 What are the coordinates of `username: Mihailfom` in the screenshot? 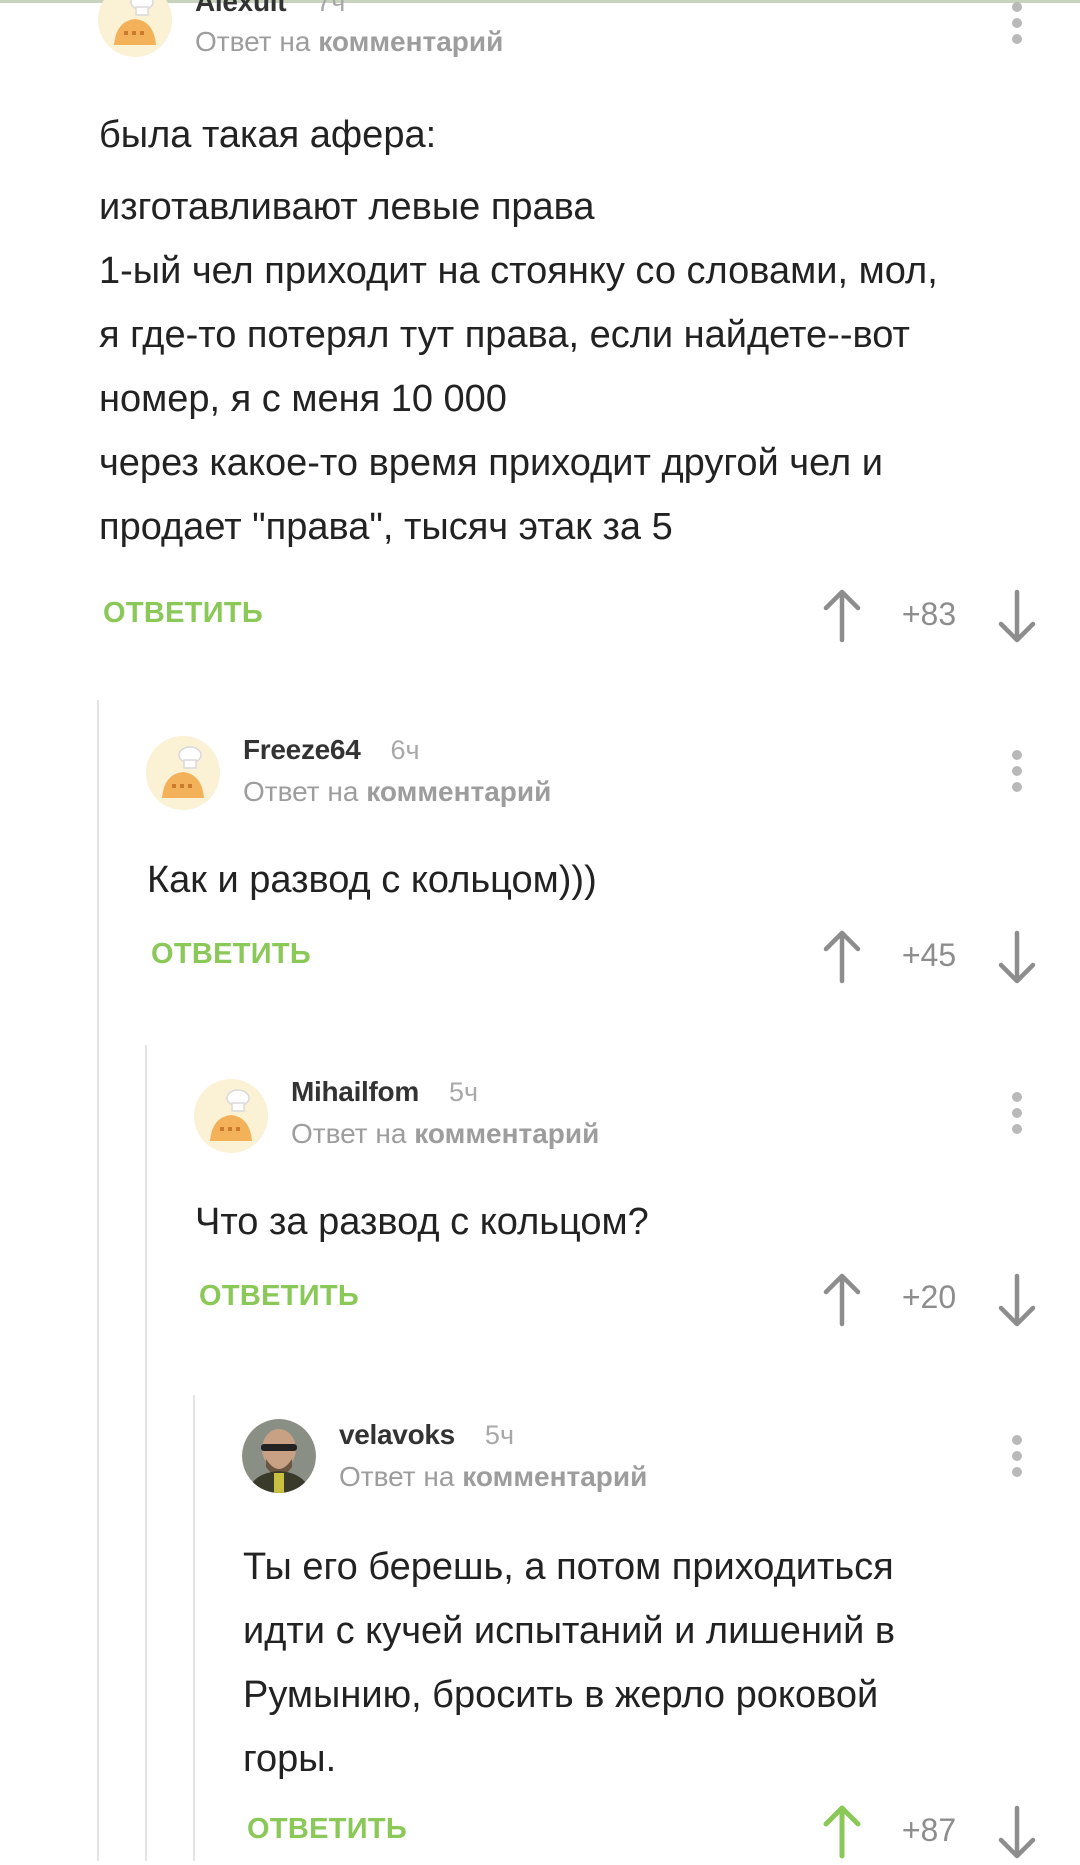 It's located at (355, 1091).